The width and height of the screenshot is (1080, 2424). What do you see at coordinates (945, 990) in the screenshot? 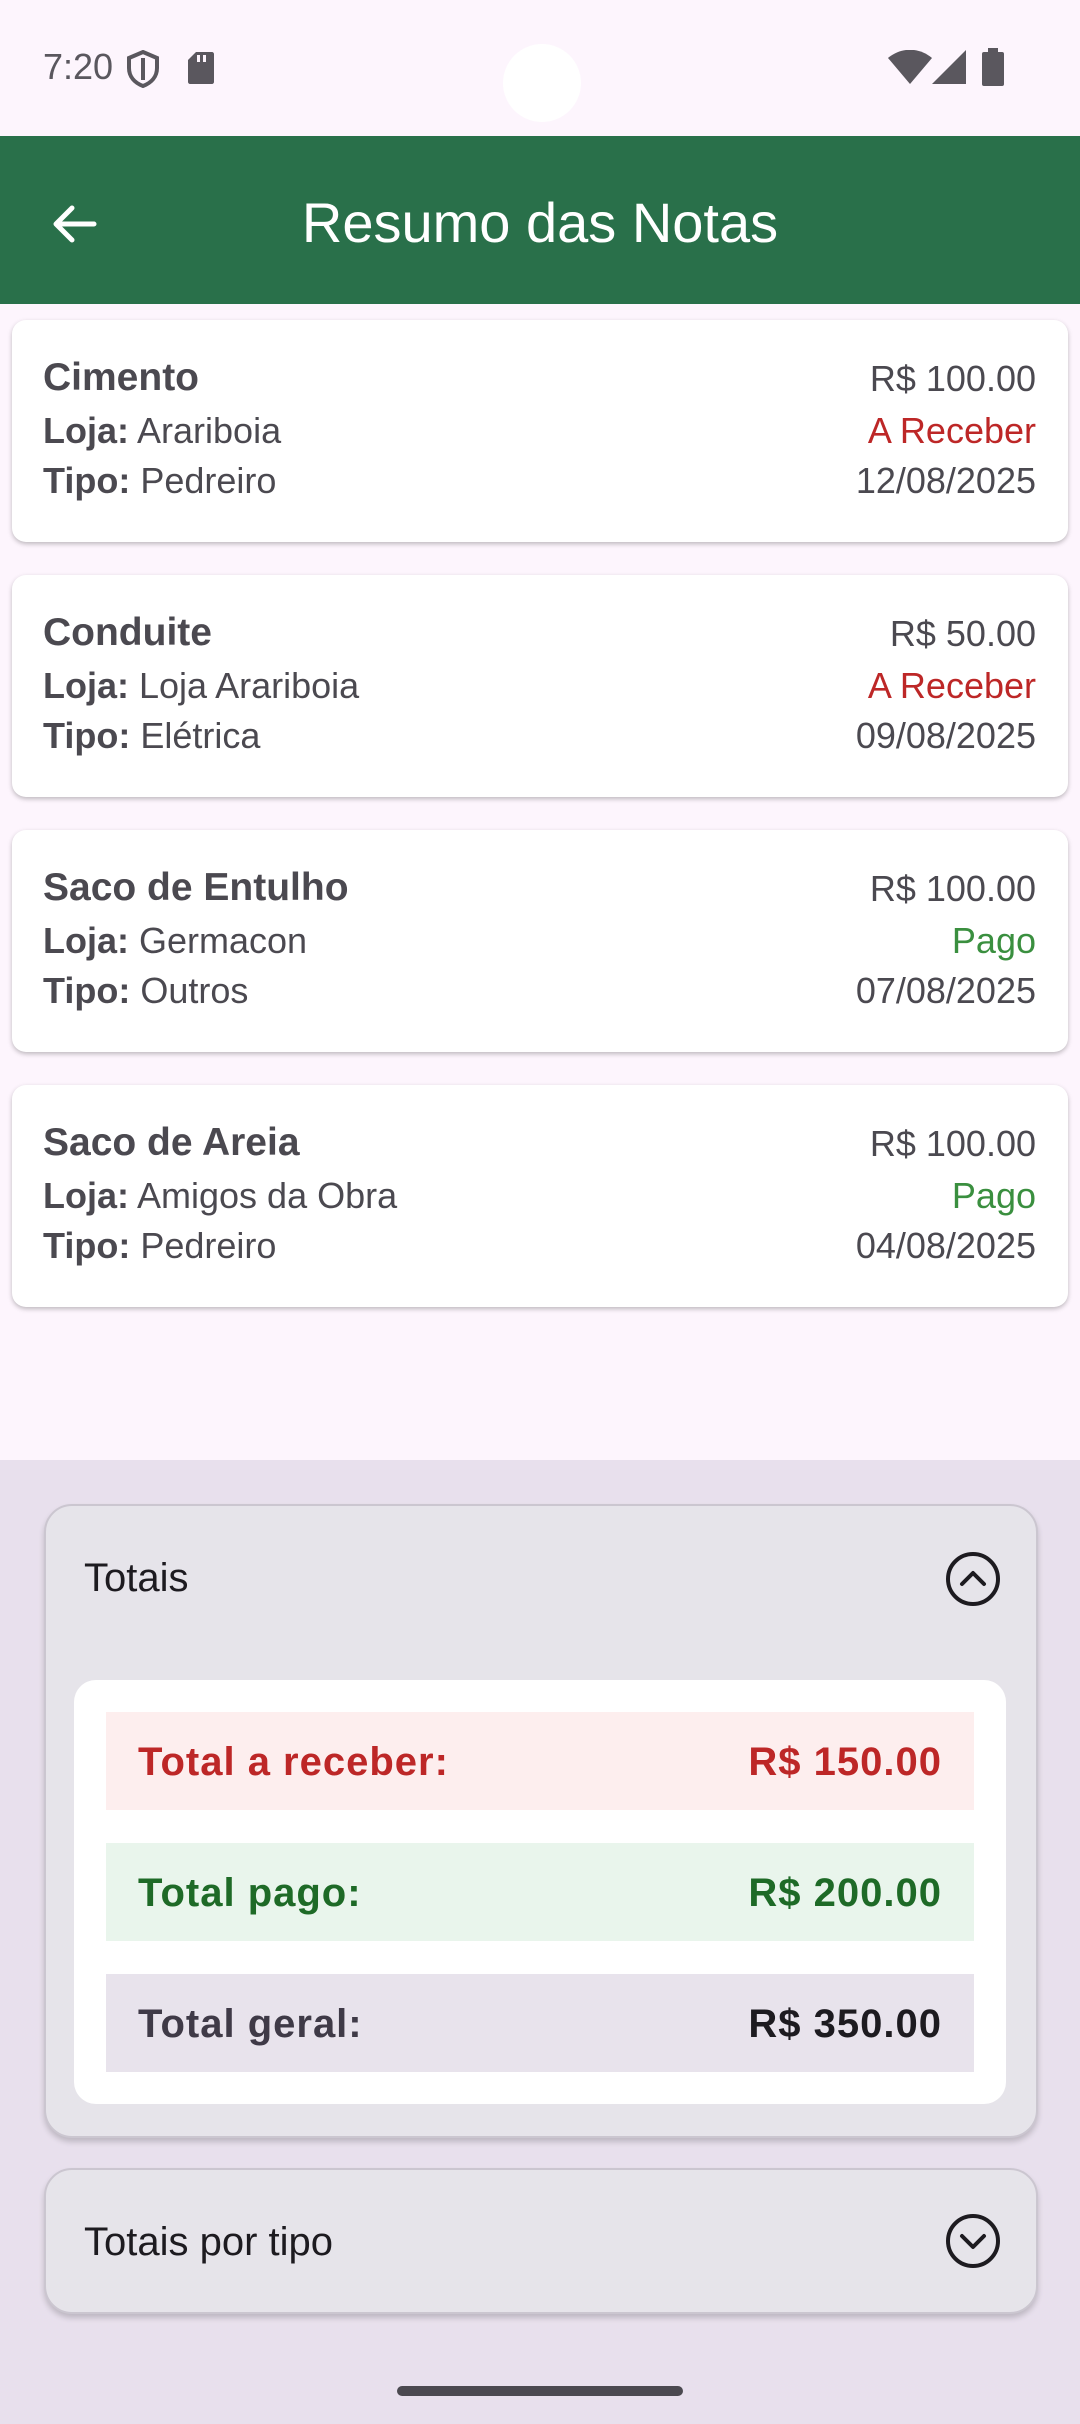
I see `note-date: 07/08/2025` at bounding box center [945, 990].